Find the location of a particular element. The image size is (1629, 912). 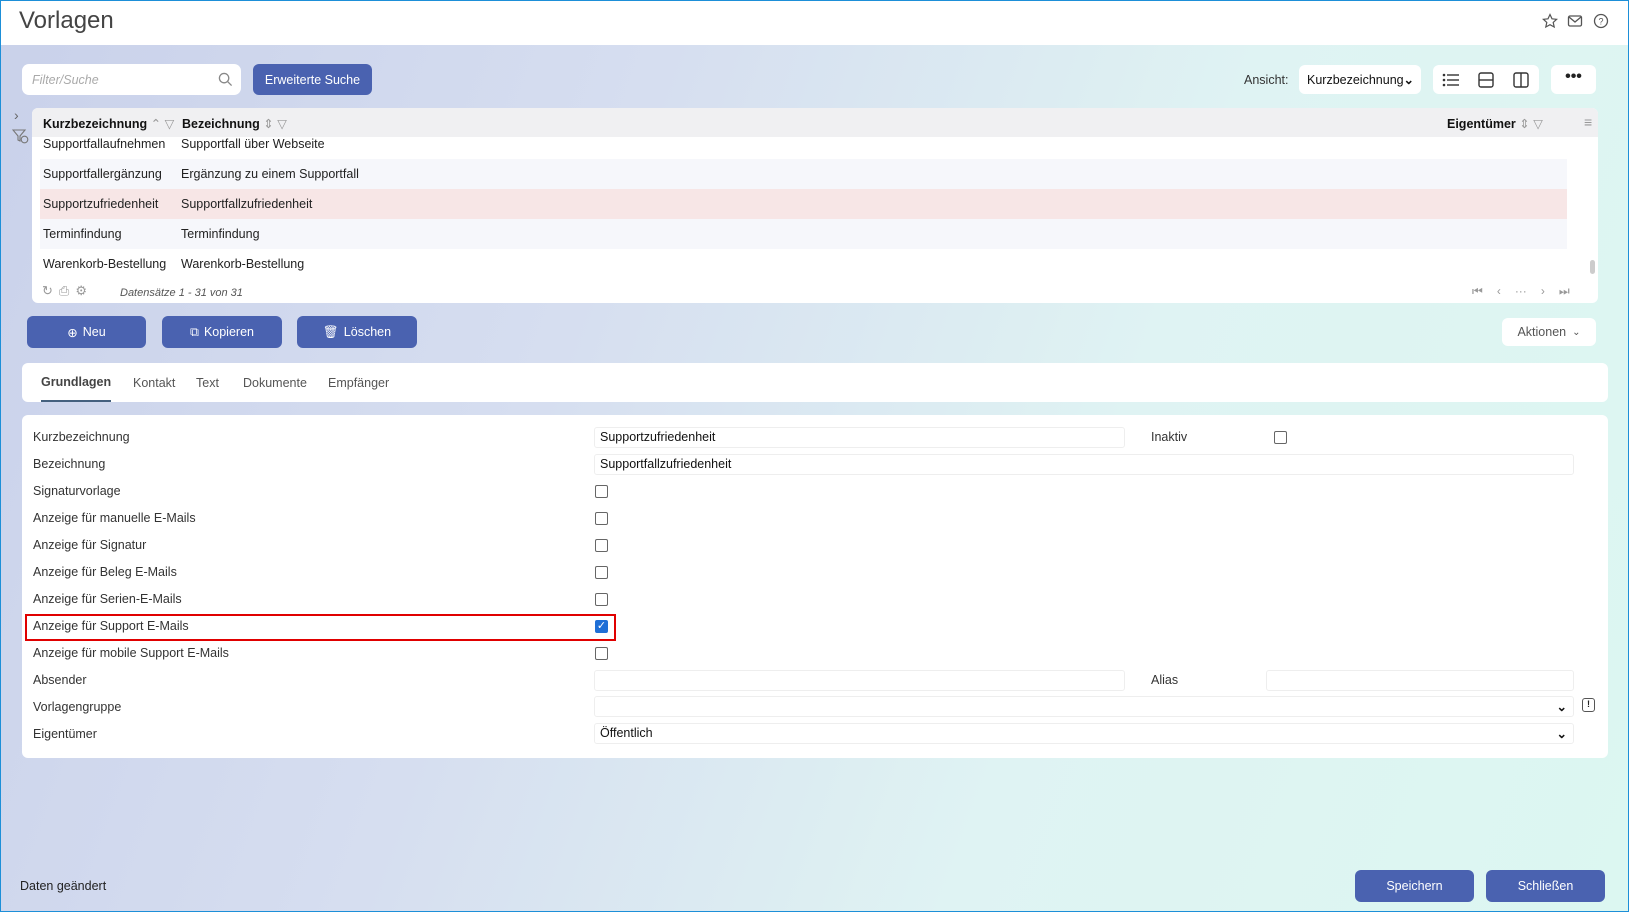

pager: ⏮ ‹ ··· › ⏭ is located at coordinates (1521, 291).